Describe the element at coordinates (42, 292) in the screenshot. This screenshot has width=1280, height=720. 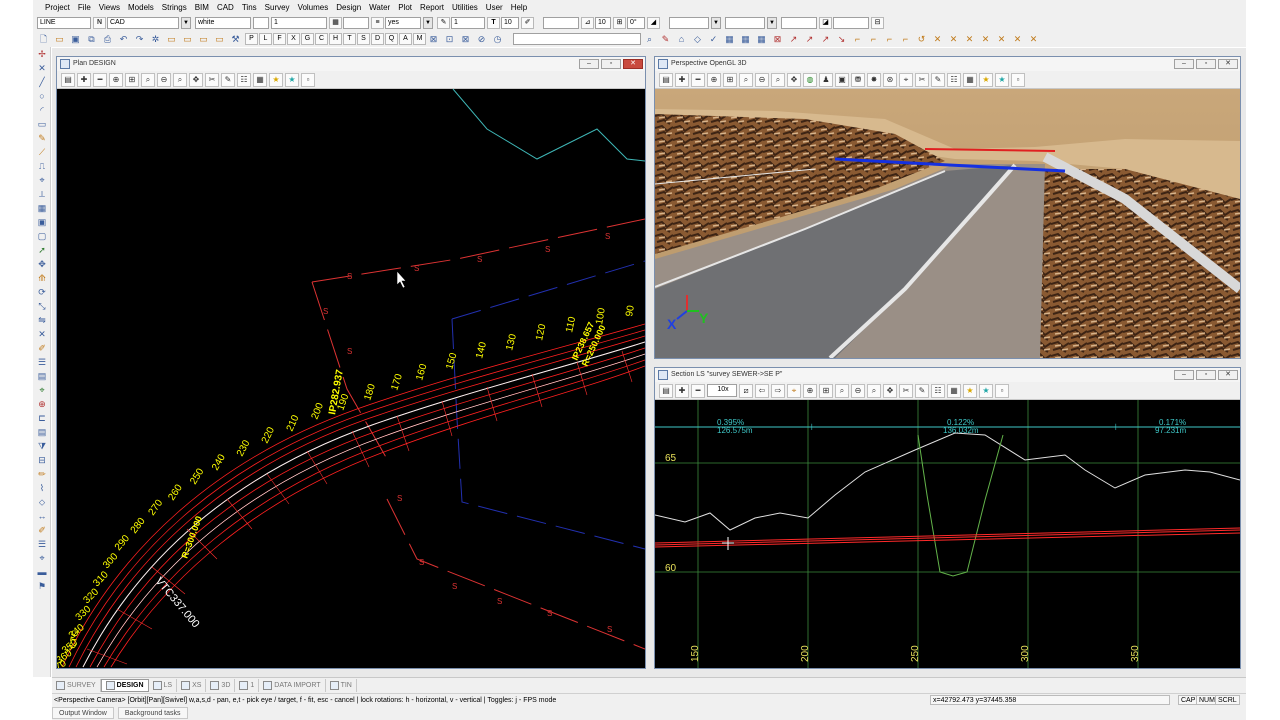
I see `rotate-icon: ⟳` at that location.